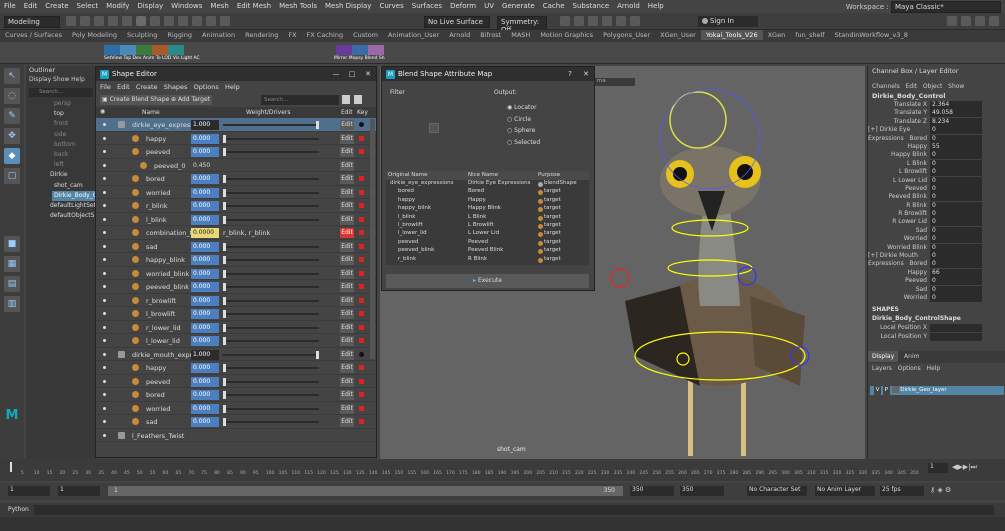 The height and width of the screenshot is (531, 1005). Describe the element at coordinates (75, 186) in the screenshot. I see `outliner-item: shot_cam` at that location.